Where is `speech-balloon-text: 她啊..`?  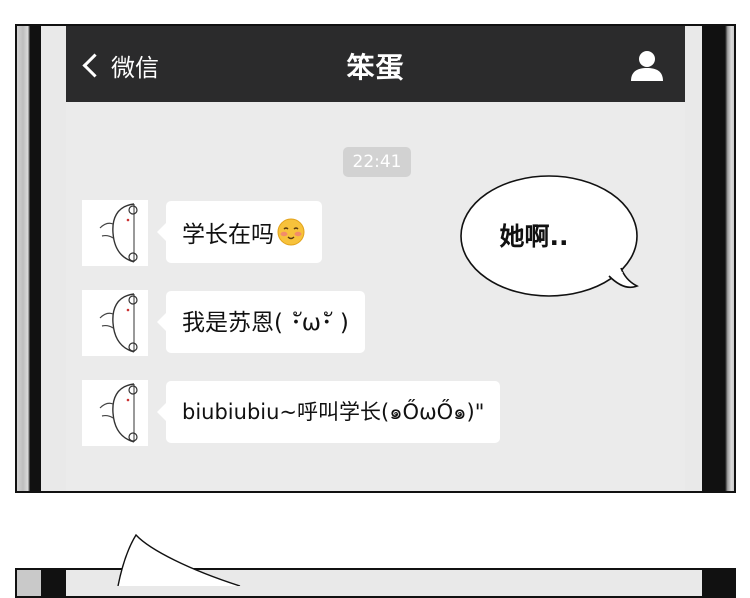
speech-balloon-text: 她啊.. is located at coordinates (534, 236).